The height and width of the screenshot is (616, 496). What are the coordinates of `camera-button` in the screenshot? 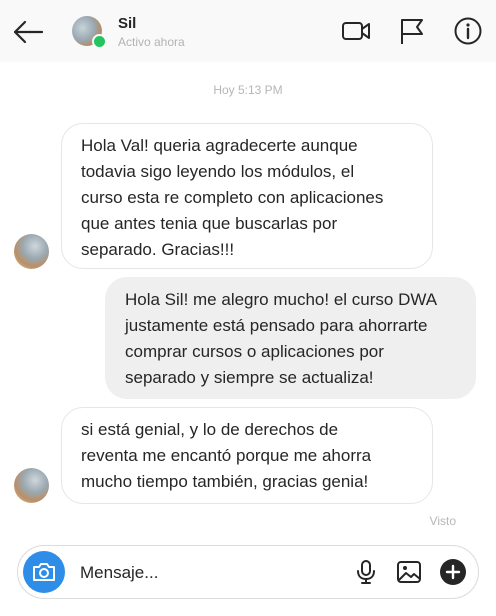 It's located at (44, 572).